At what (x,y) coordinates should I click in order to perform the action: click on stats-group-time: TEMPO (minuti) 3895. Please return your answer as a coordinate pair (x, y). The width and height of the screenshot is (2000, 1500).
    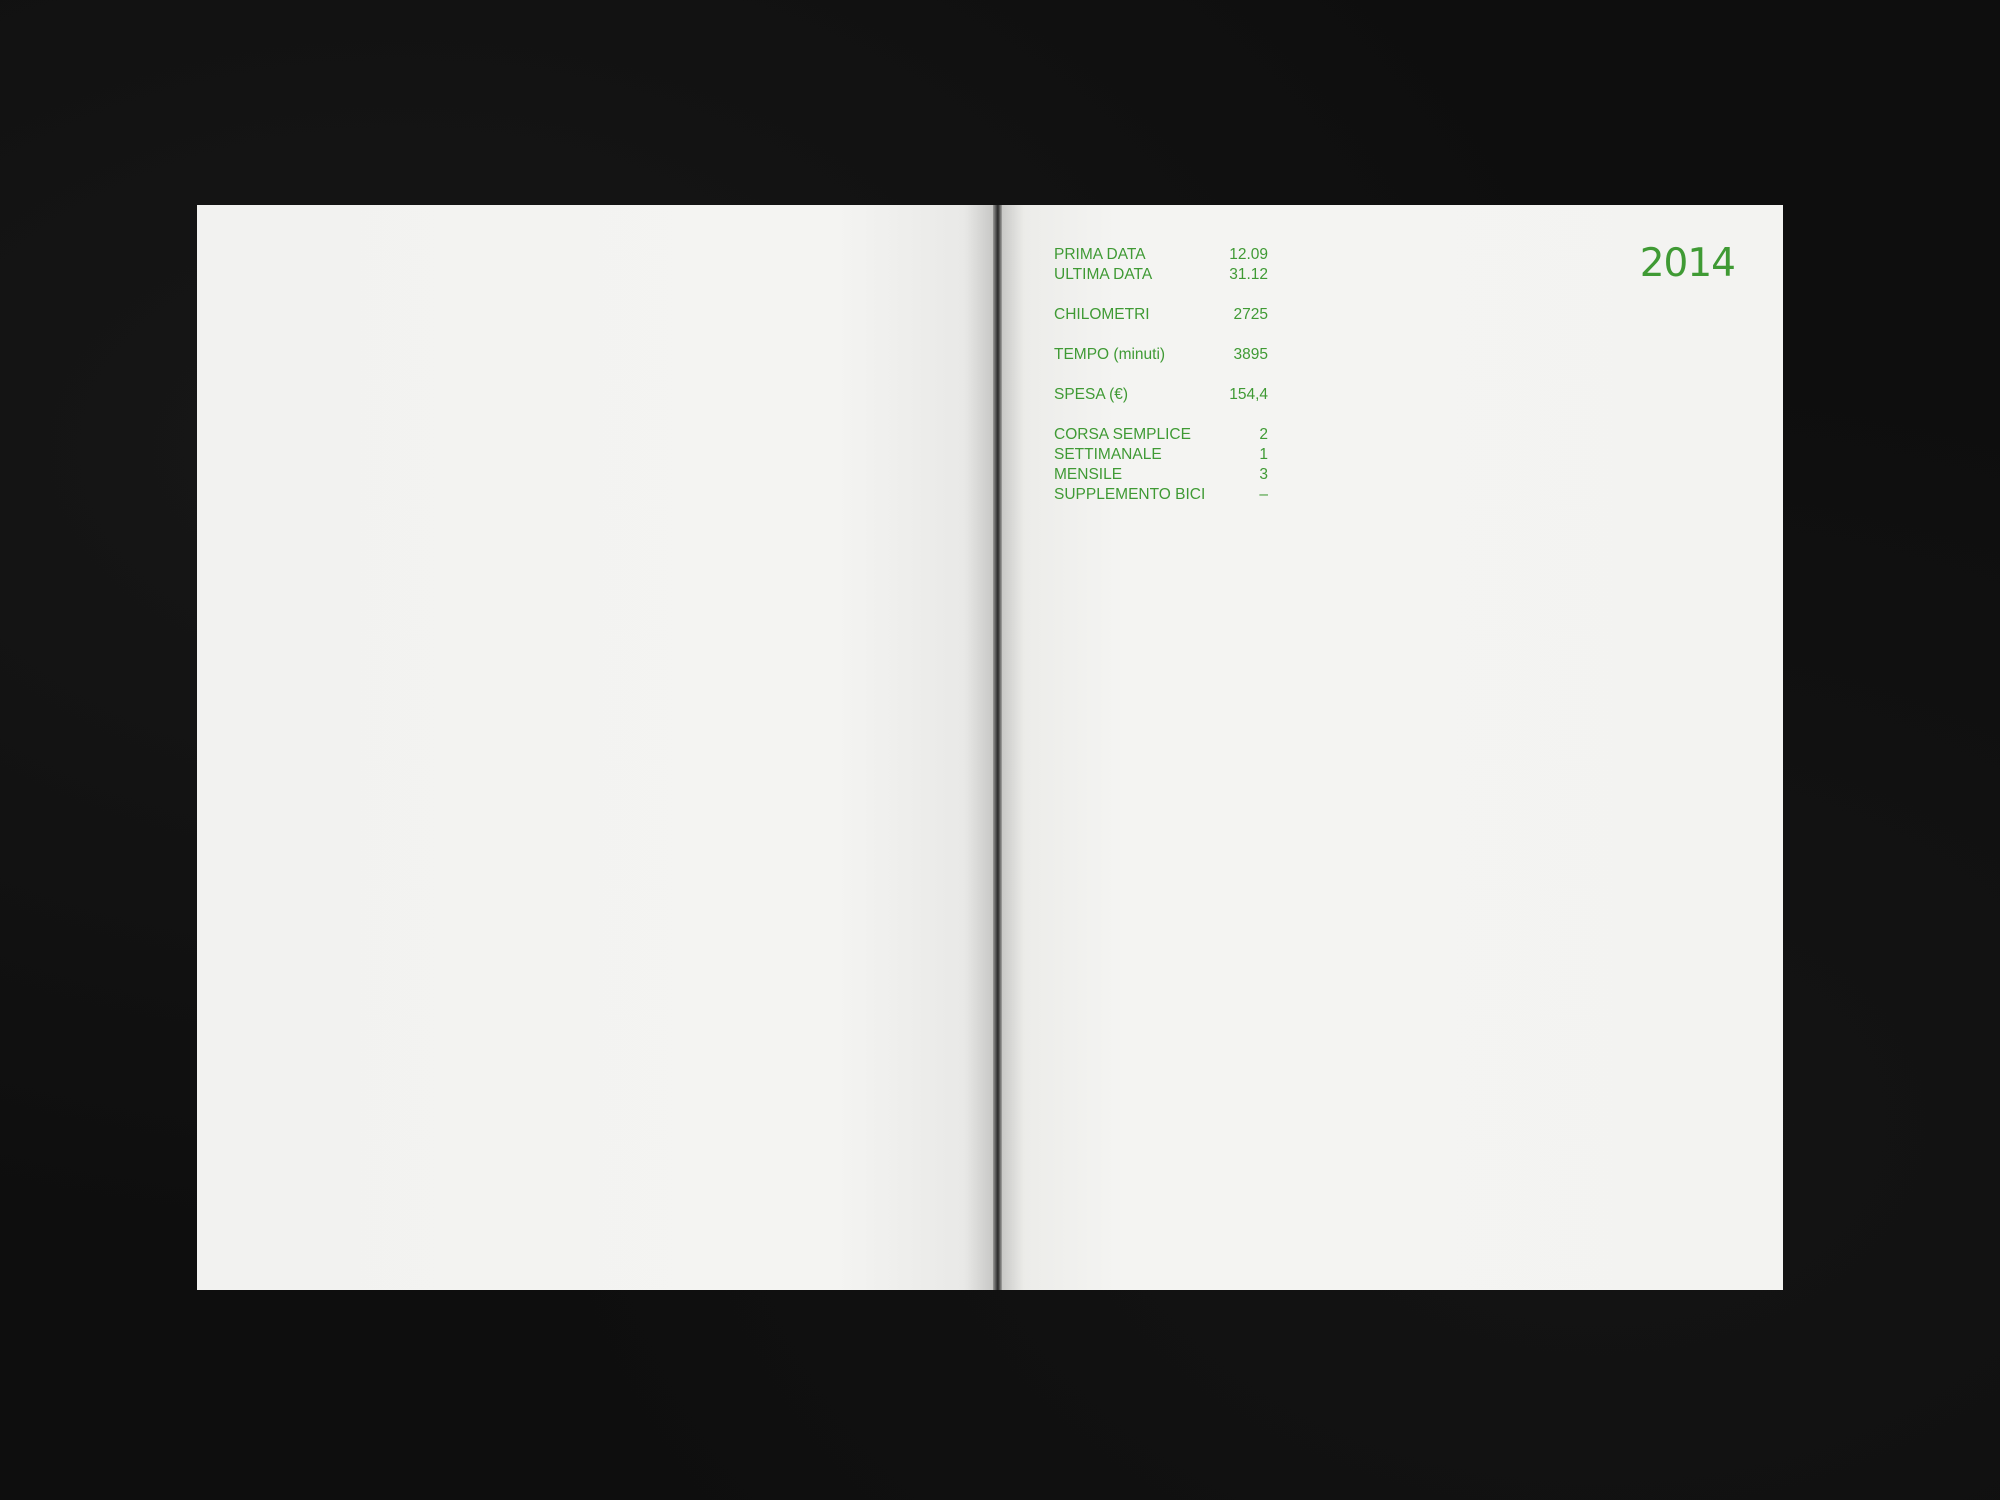
    Looking at the image, I should click on (1161, 355).